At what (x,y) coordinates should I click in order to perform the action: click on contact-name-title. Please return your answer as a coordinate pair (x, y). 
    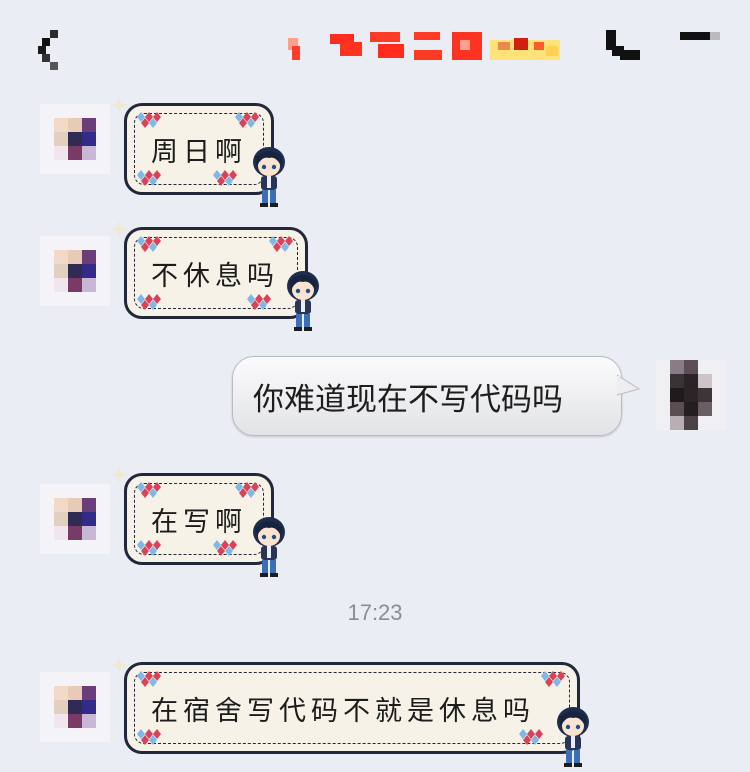
    Looking at the image, I should click on (424, 46).